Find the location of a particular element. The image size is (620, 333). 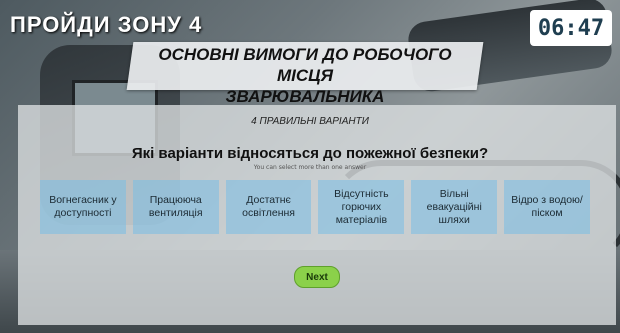

answer-option: Достатнє освітлення is located at coordinates (268, 207).